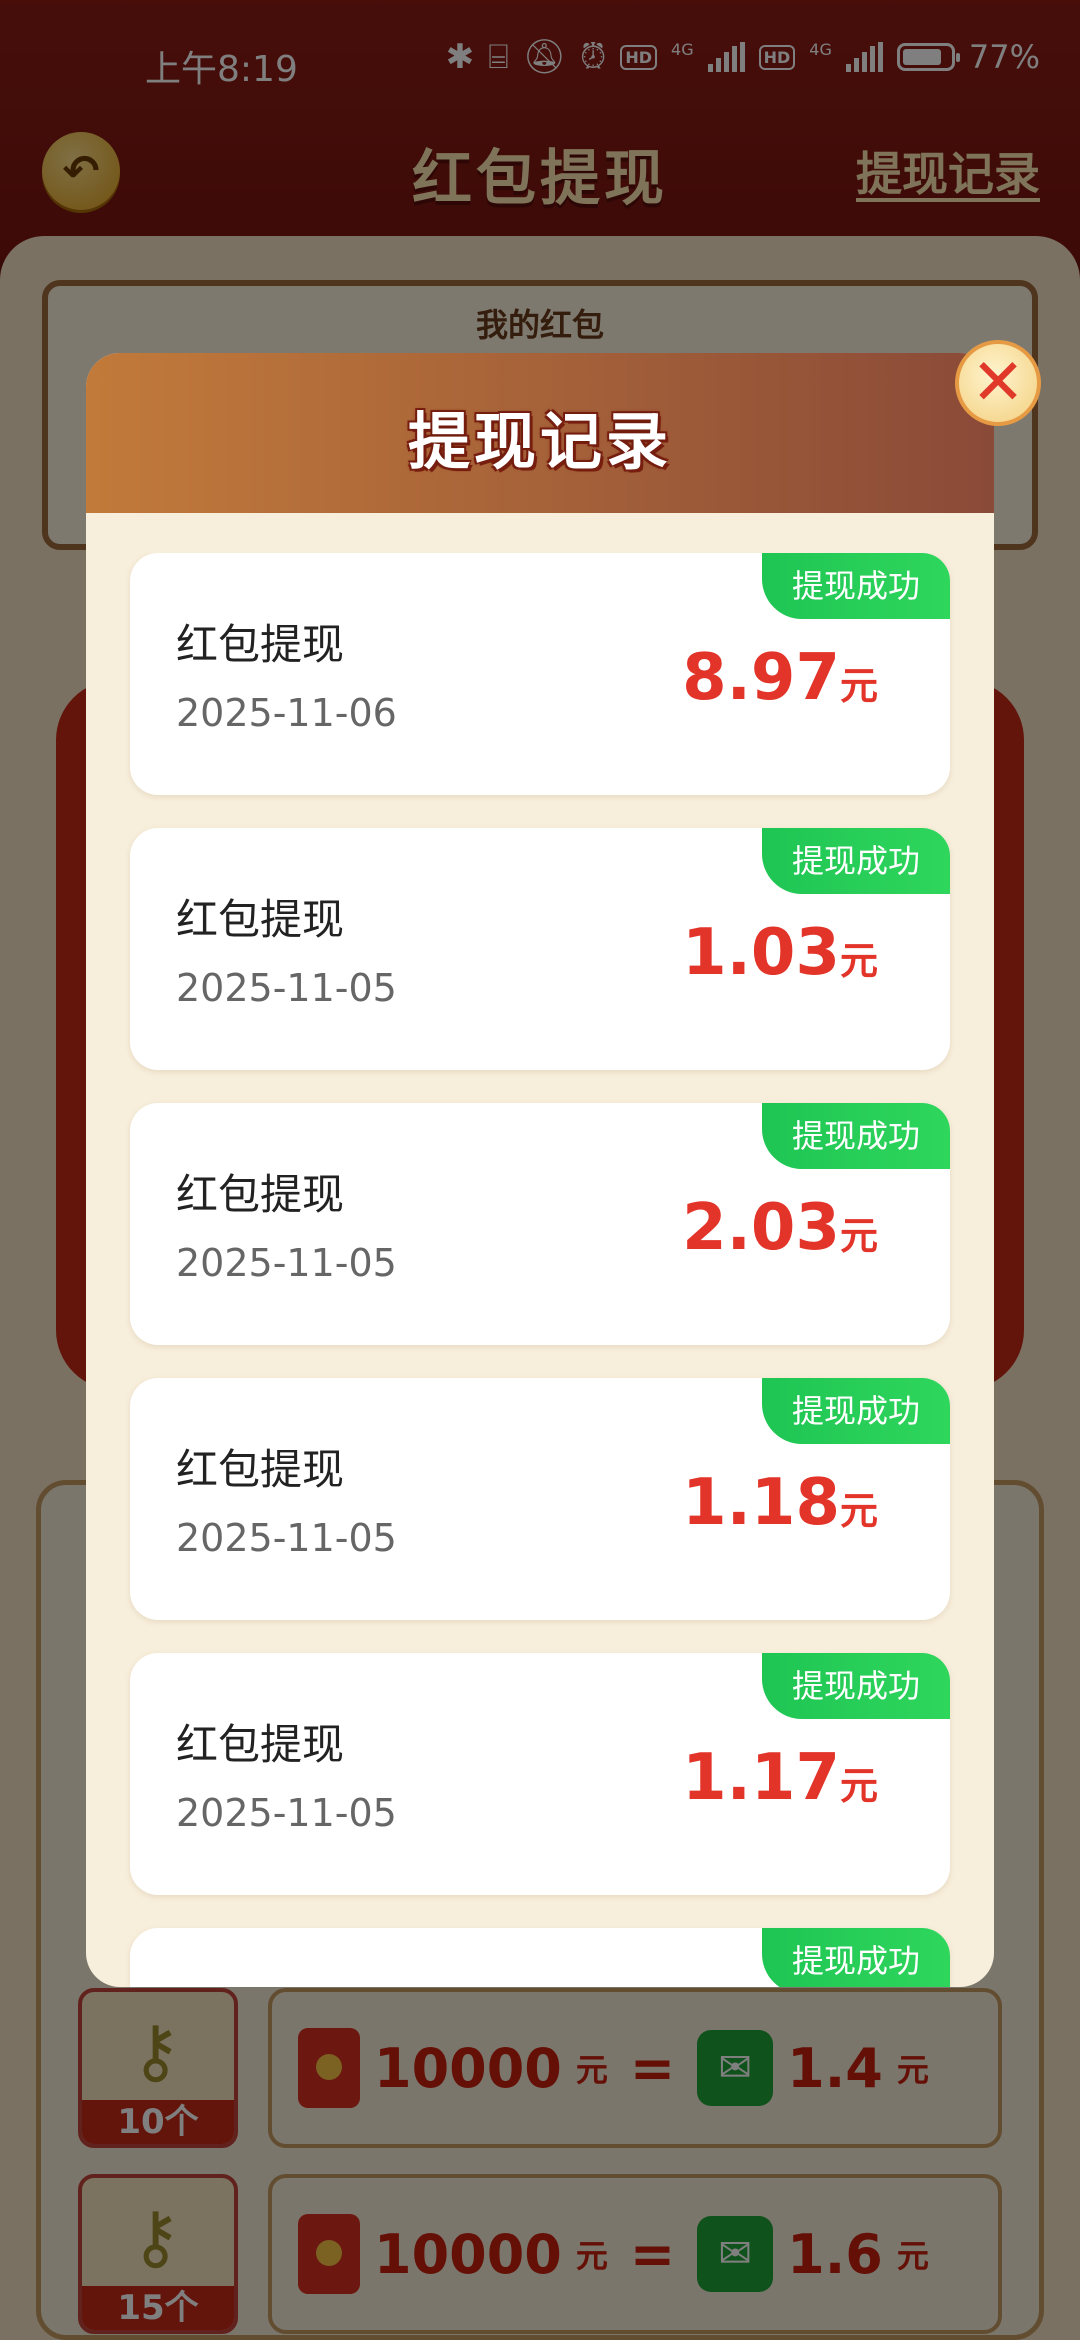  I want to click on record-amount: 1.18元, so click(780, 1503).